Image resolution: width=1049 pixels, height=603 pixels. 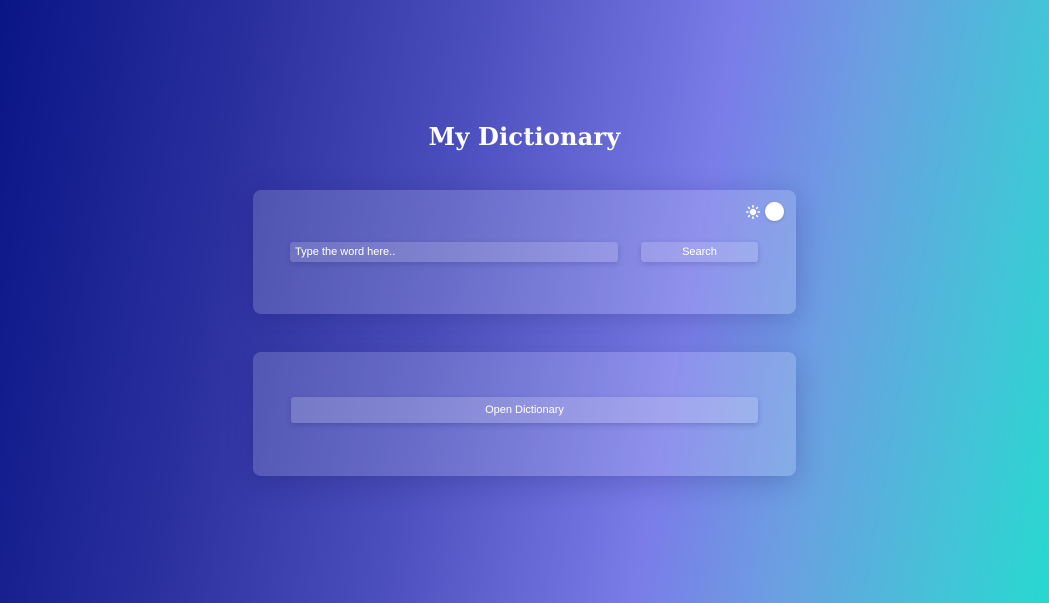 I want to click on sun-icon, so click(x=753, y=212).